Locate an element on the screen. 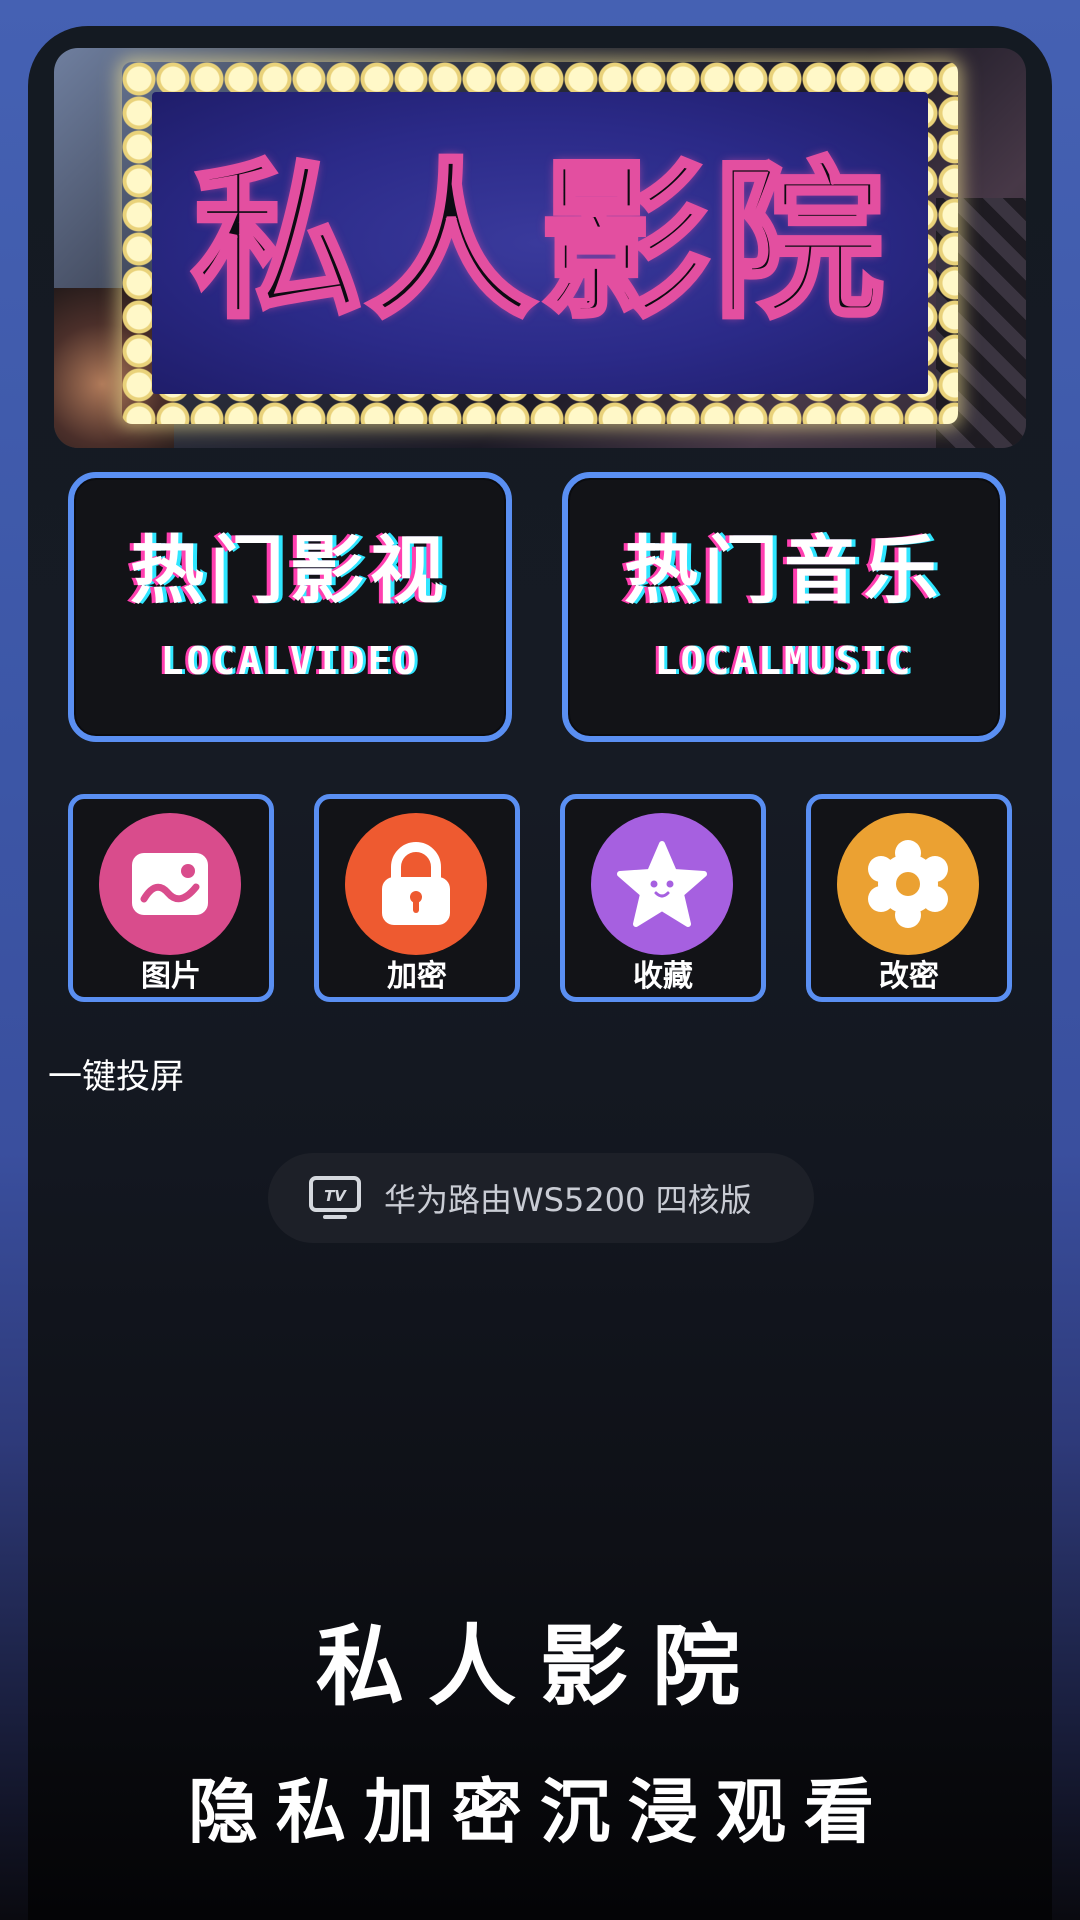  star-icon is located at coordinates (662, 884).